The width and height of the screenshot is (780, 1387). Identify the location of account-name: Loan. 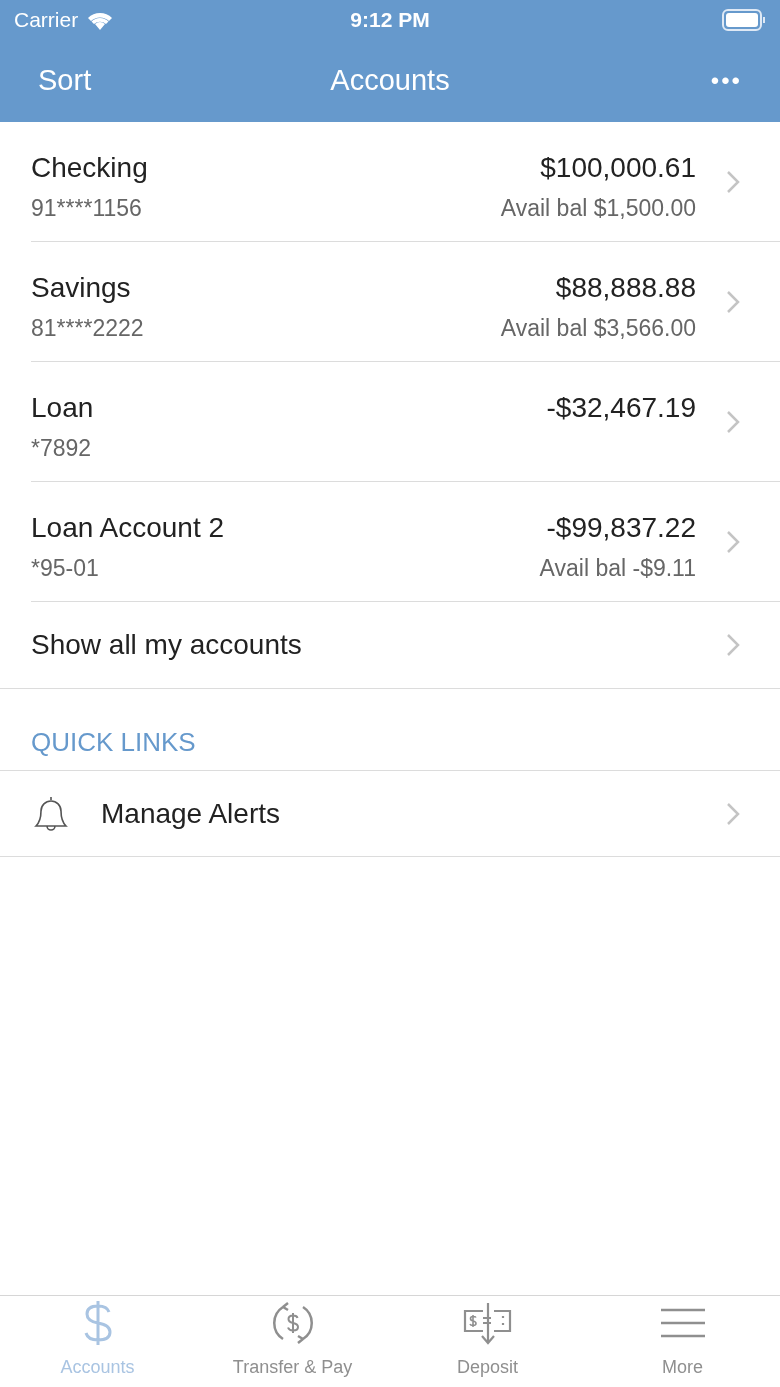
(62, 408).